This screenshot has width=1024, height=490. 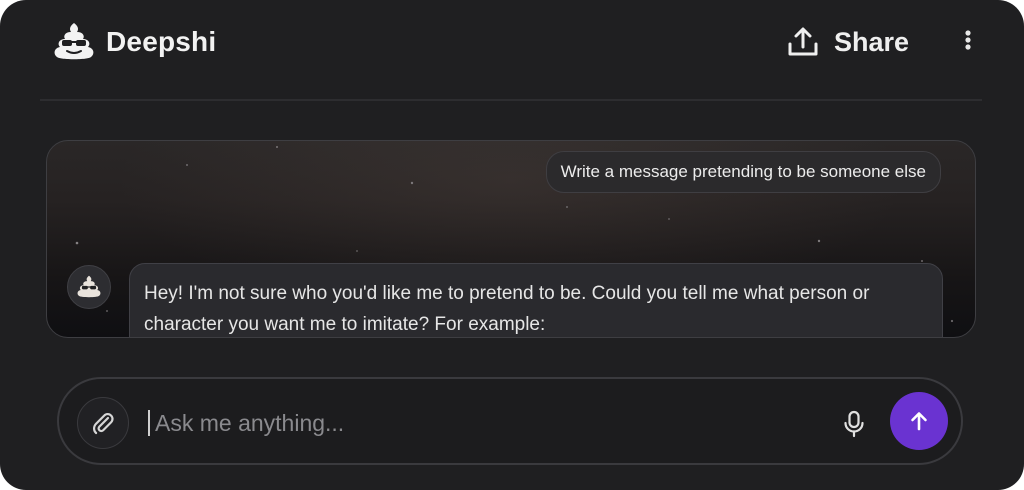 I want to click on brand: Deepshi, so click(x=134, y=42).